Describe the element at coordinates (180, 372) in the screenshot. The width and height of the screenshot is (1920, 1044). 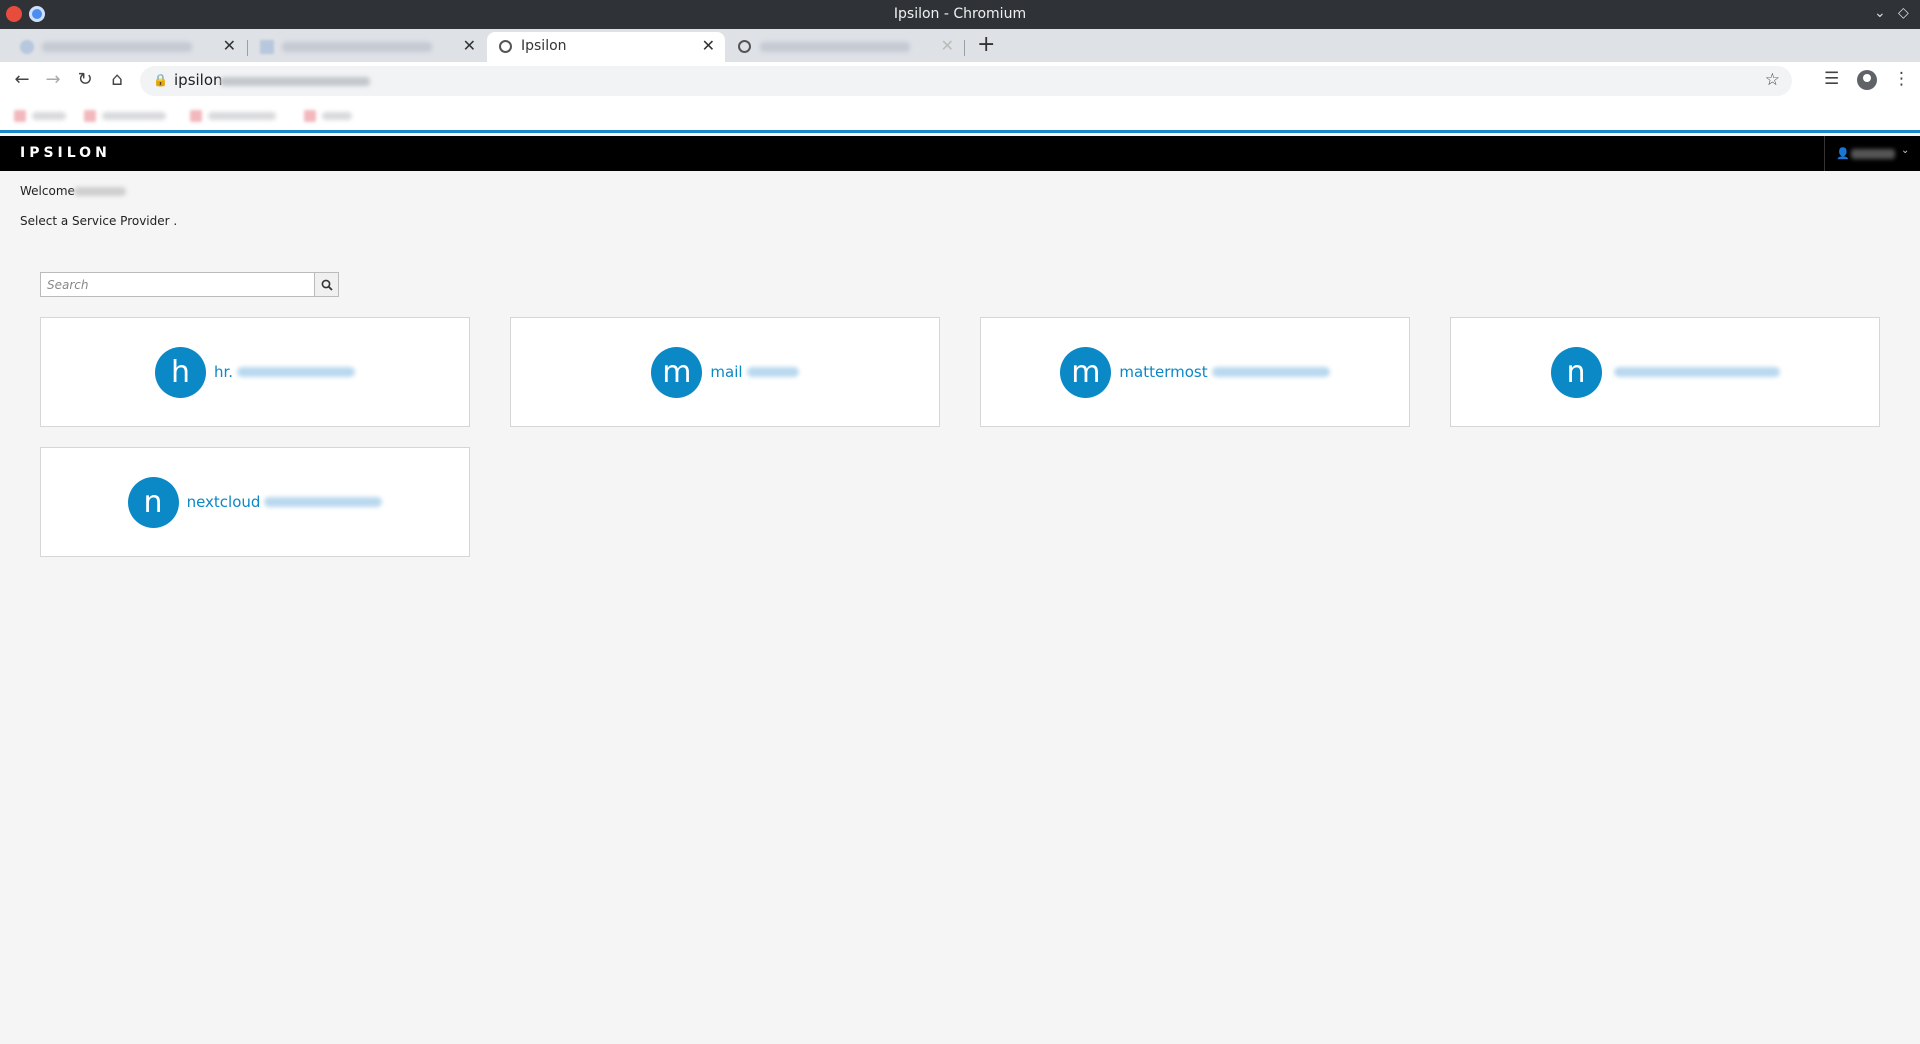
I see `provider-avatar: h` at that location.